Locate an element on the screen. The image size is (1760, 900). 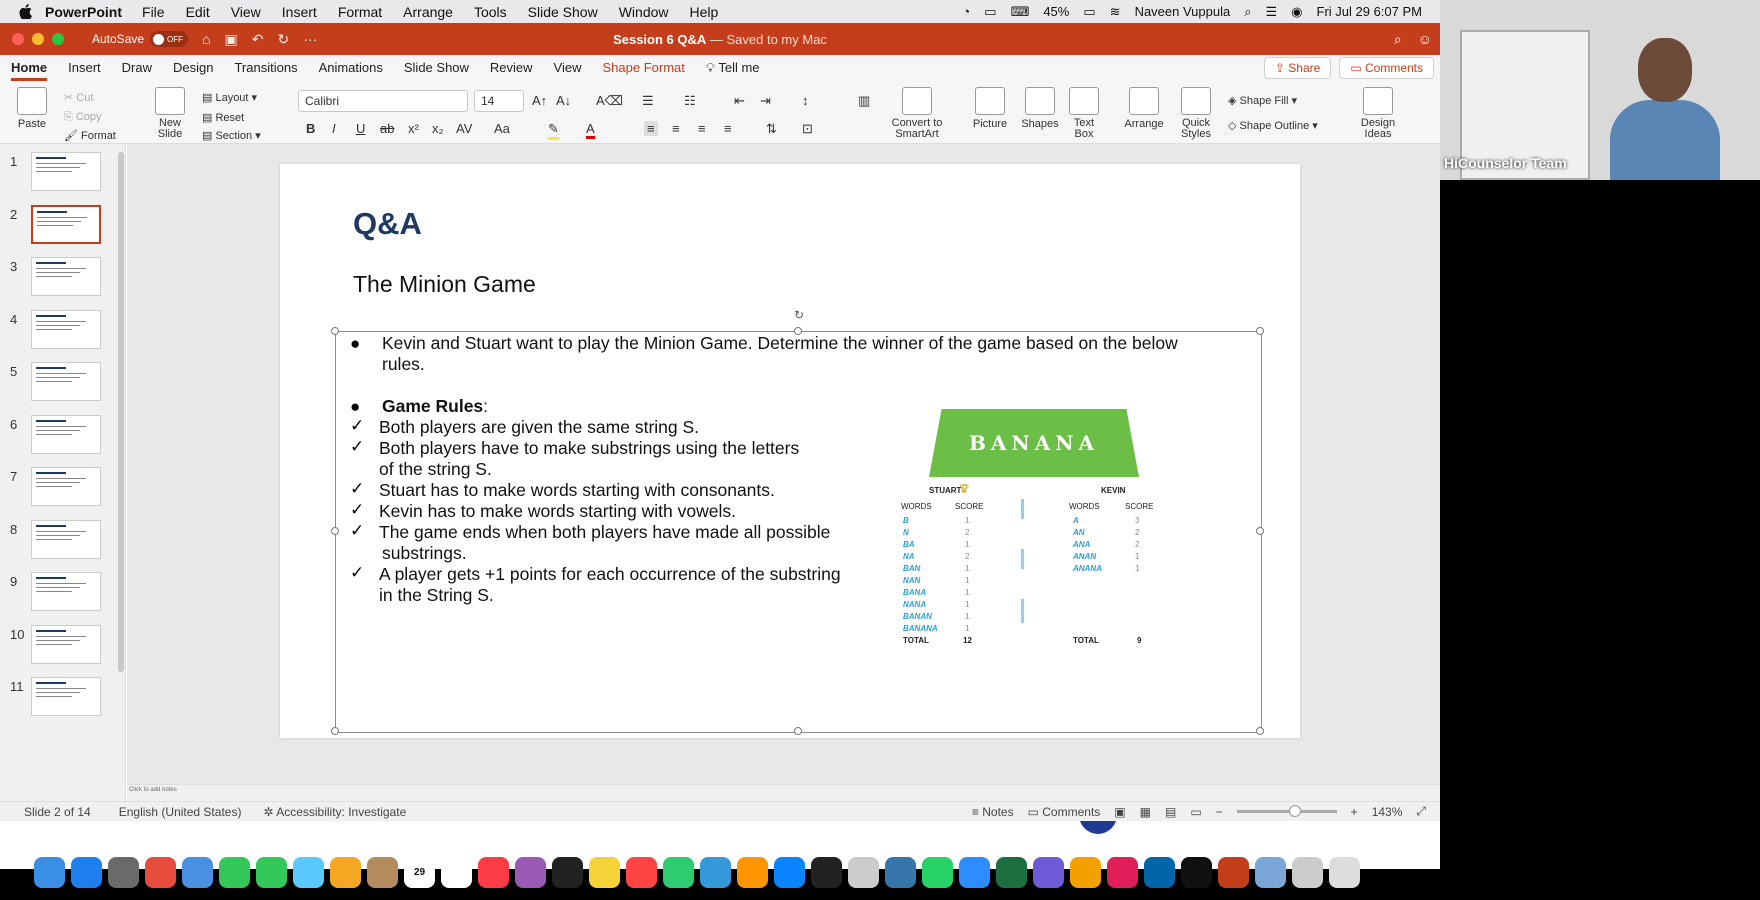
dock-keynote-icon is located at coordinates (715, 872).